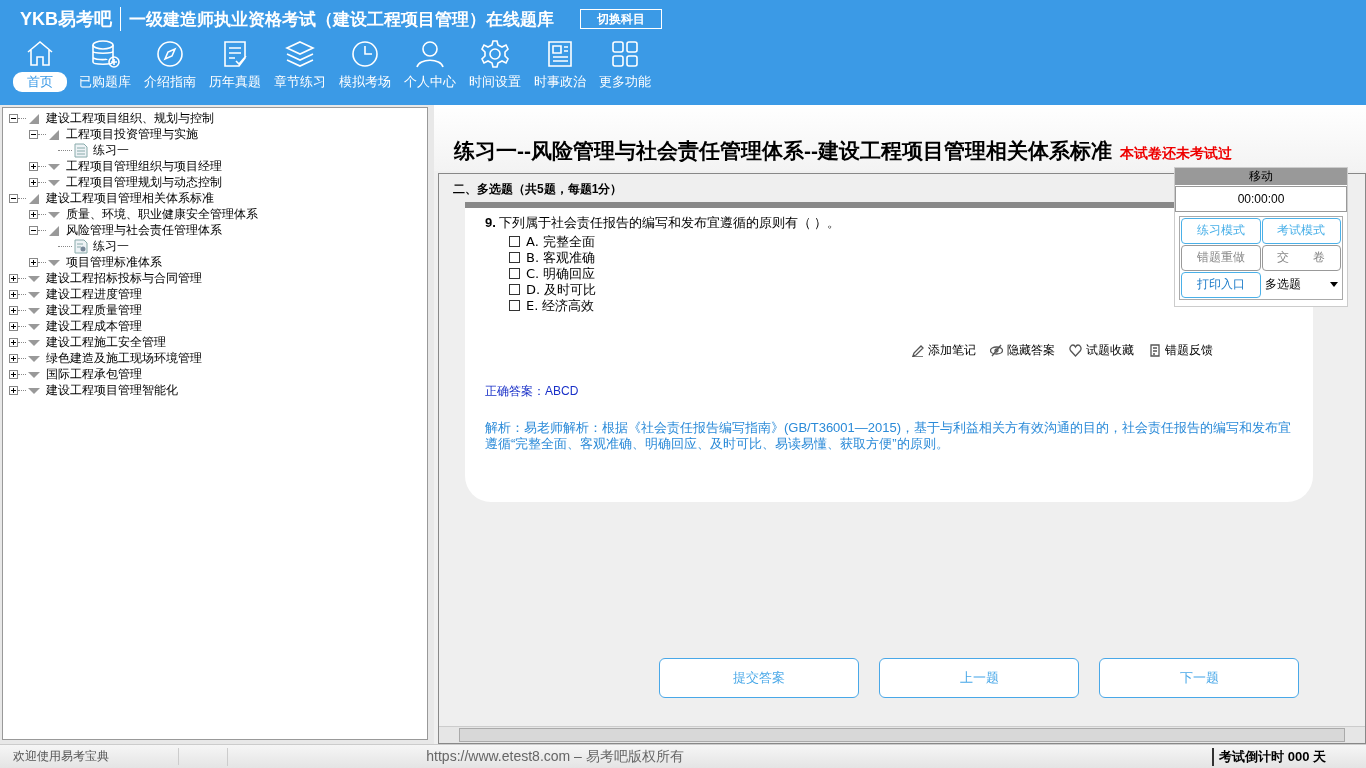 This screenshot has height=768, width=1366. Describe the element at coordinates (81, 247) in the screenshot. I see `document-pin-icon` at that location.